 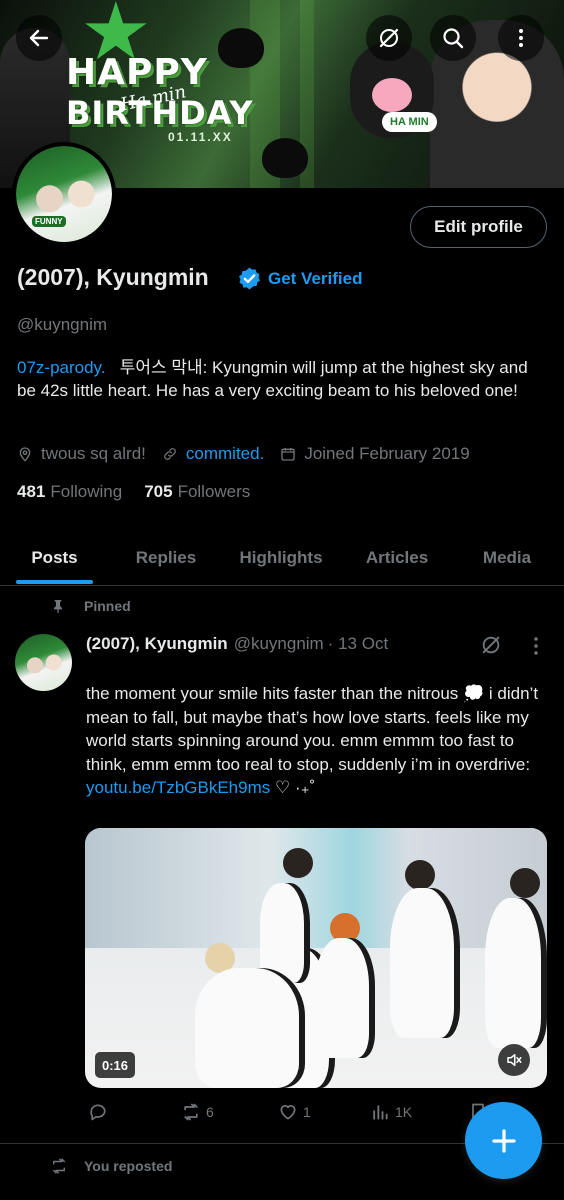 I want to click on tab-media: Media, so click(x=507, y=558).